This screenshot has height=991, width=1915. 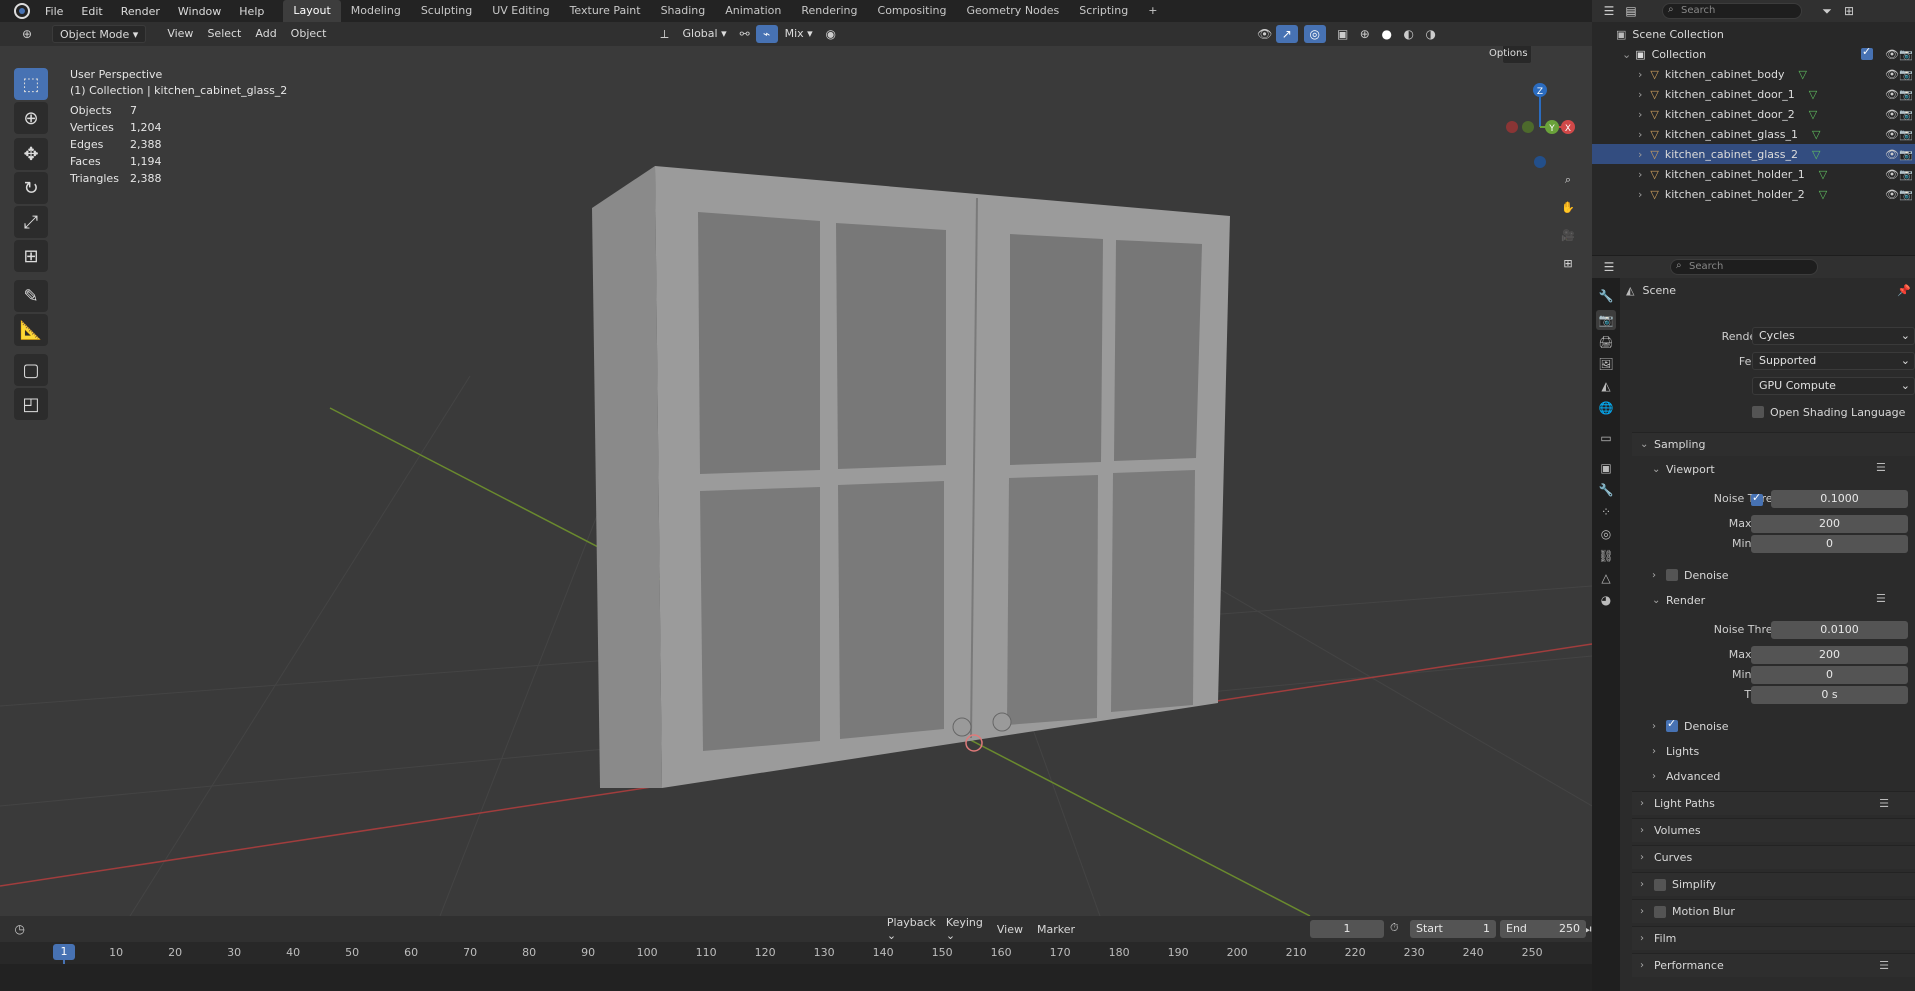 What do you see at coordinates (1753, 94) in the screenshot?
I see `outliner-item: › ▽ kitchen_cabinet_door_1 ▽ 👁 📷` at bounding box center [1753, 94].